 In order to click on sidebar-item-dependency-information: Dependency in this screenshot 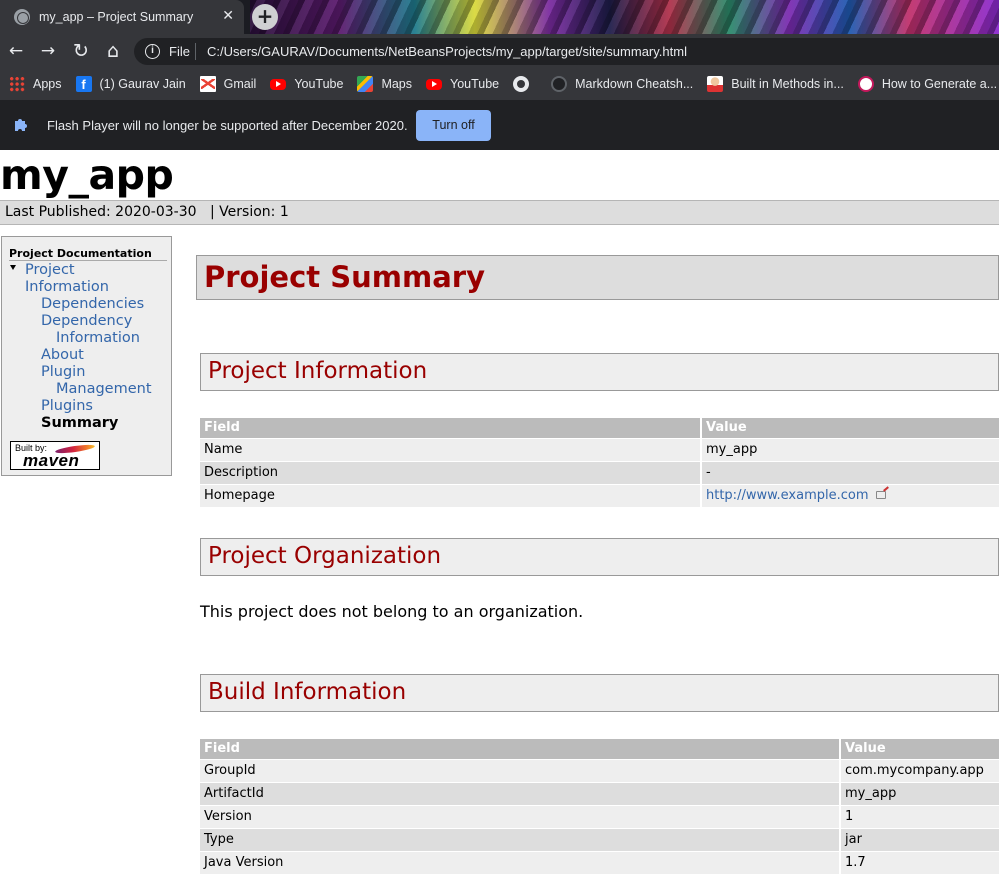, I will do `click(86, 321)`.